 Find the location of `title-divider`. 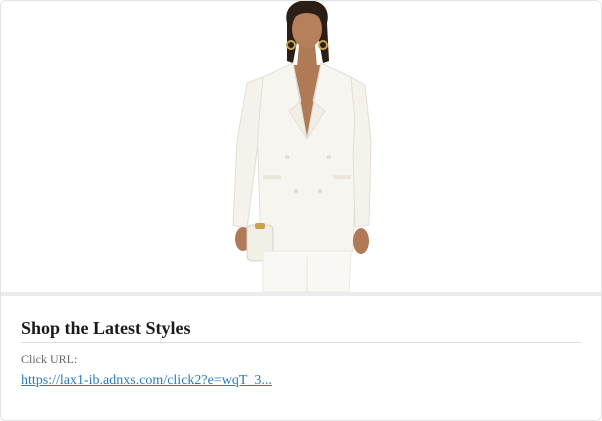

title-divider is located at coordinates (301, 342).